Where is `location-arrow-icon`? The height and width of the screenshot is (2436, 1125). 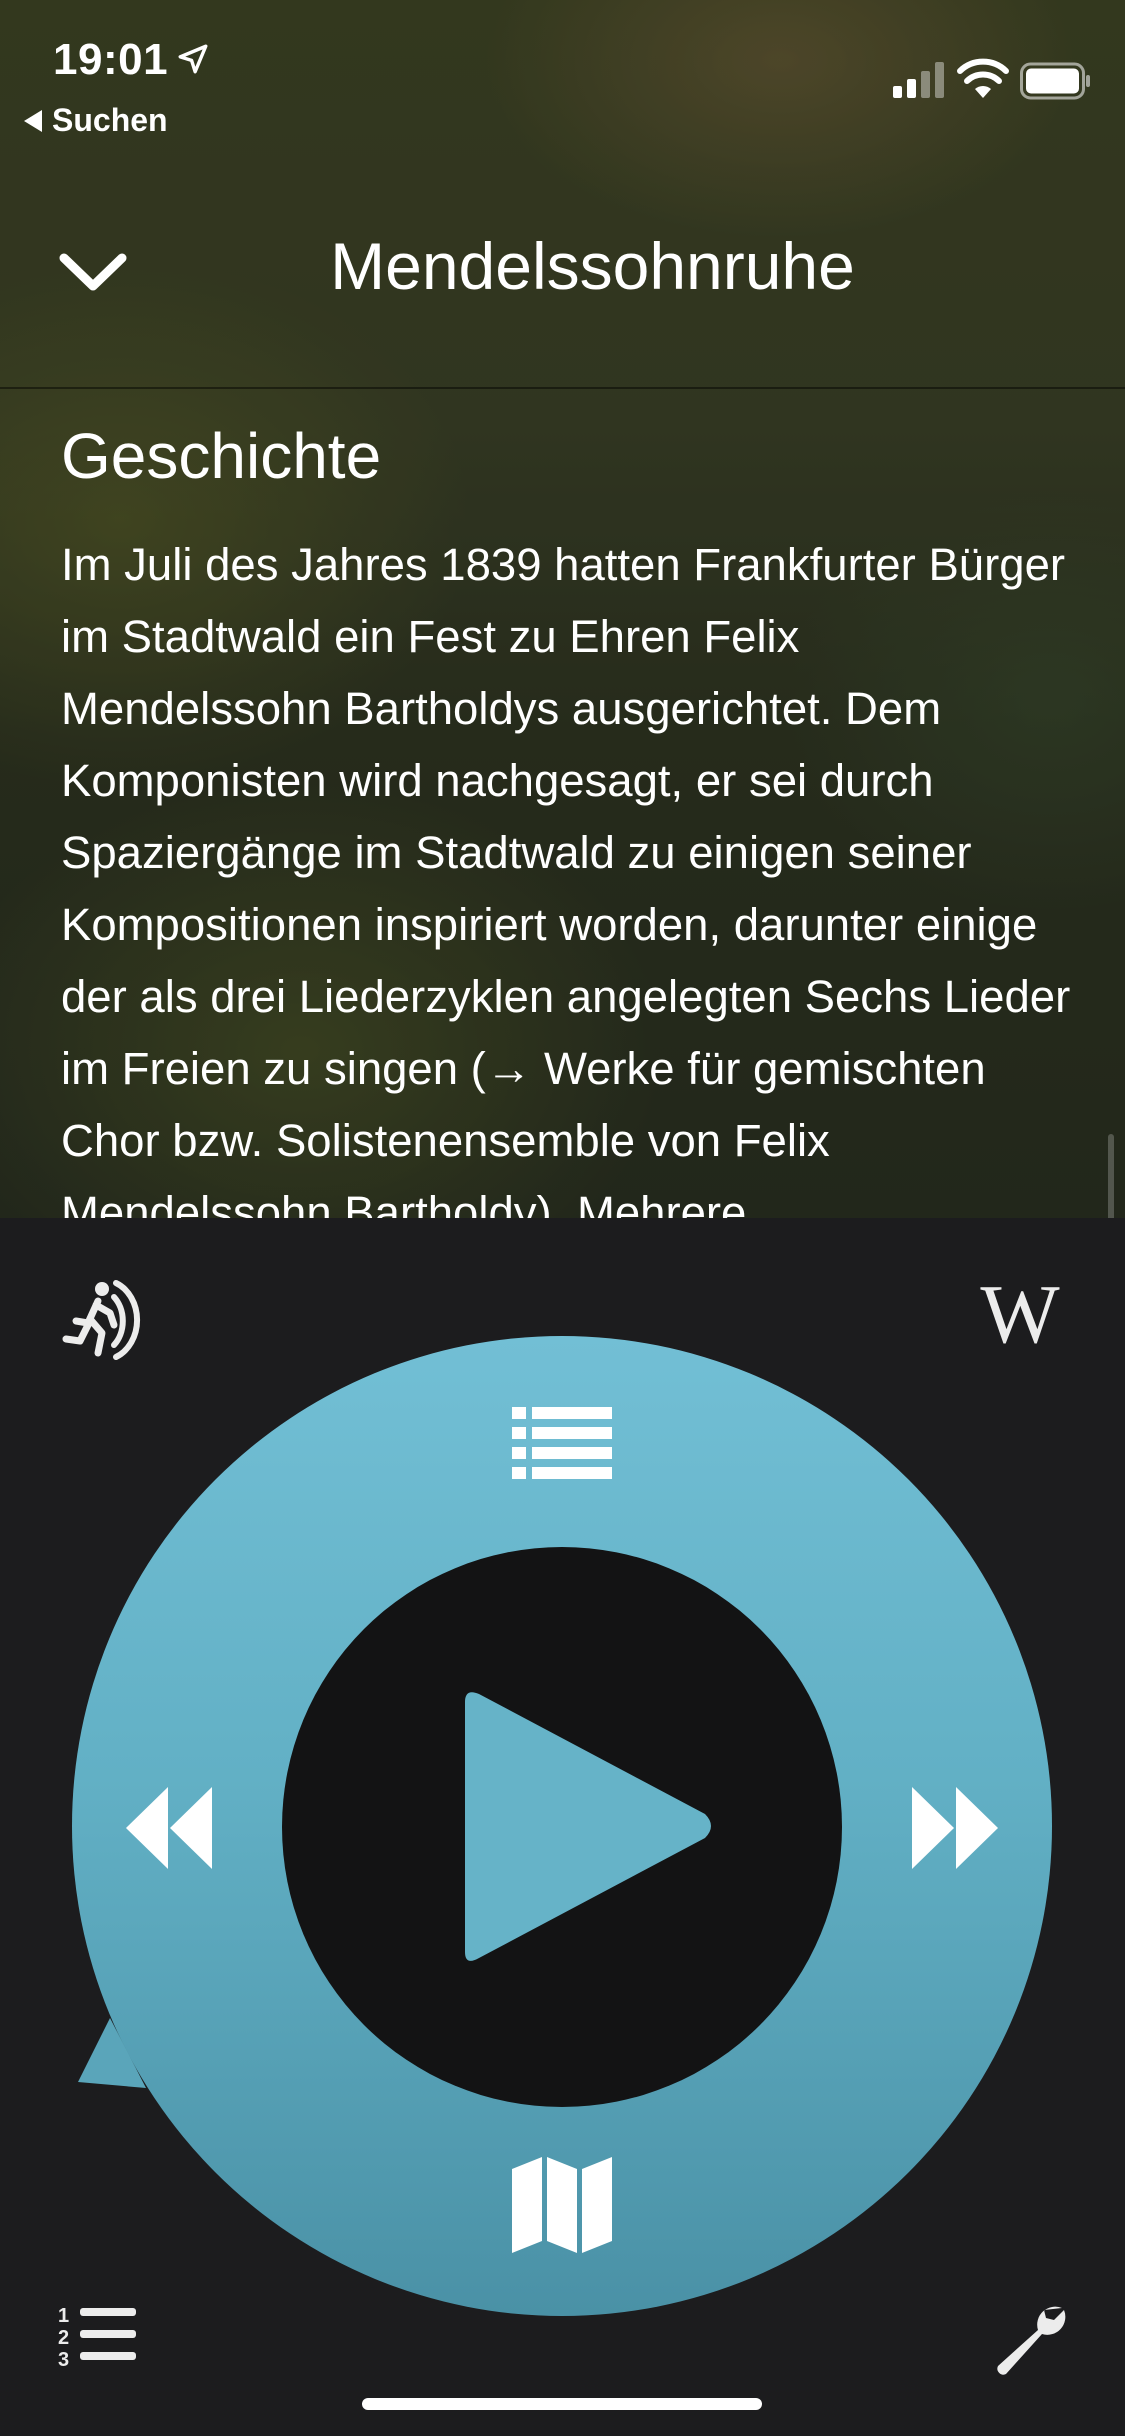 location-arrow-icon is located at coordinates (193, 59).